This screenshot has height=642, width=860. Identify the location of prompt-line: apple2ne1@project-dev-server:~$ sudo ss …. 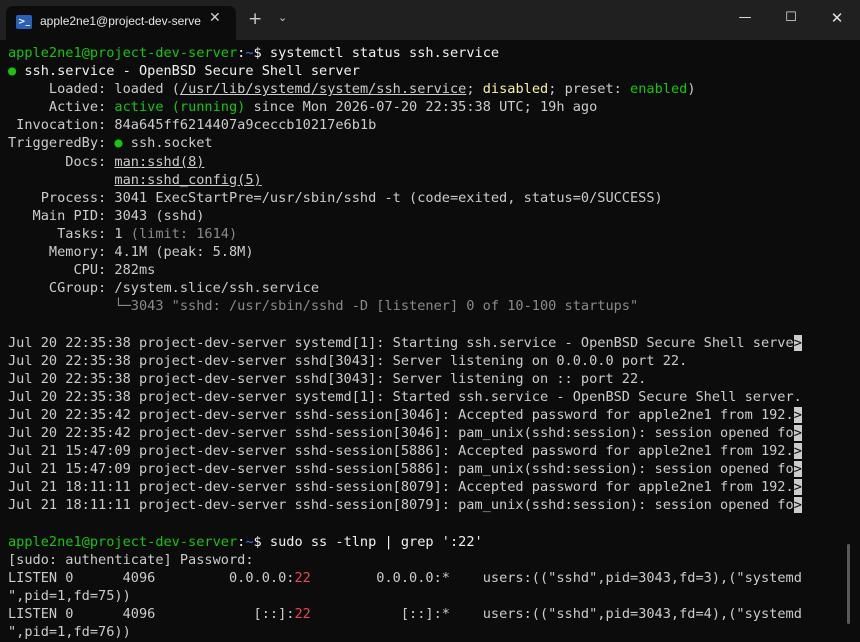
(422, 542).